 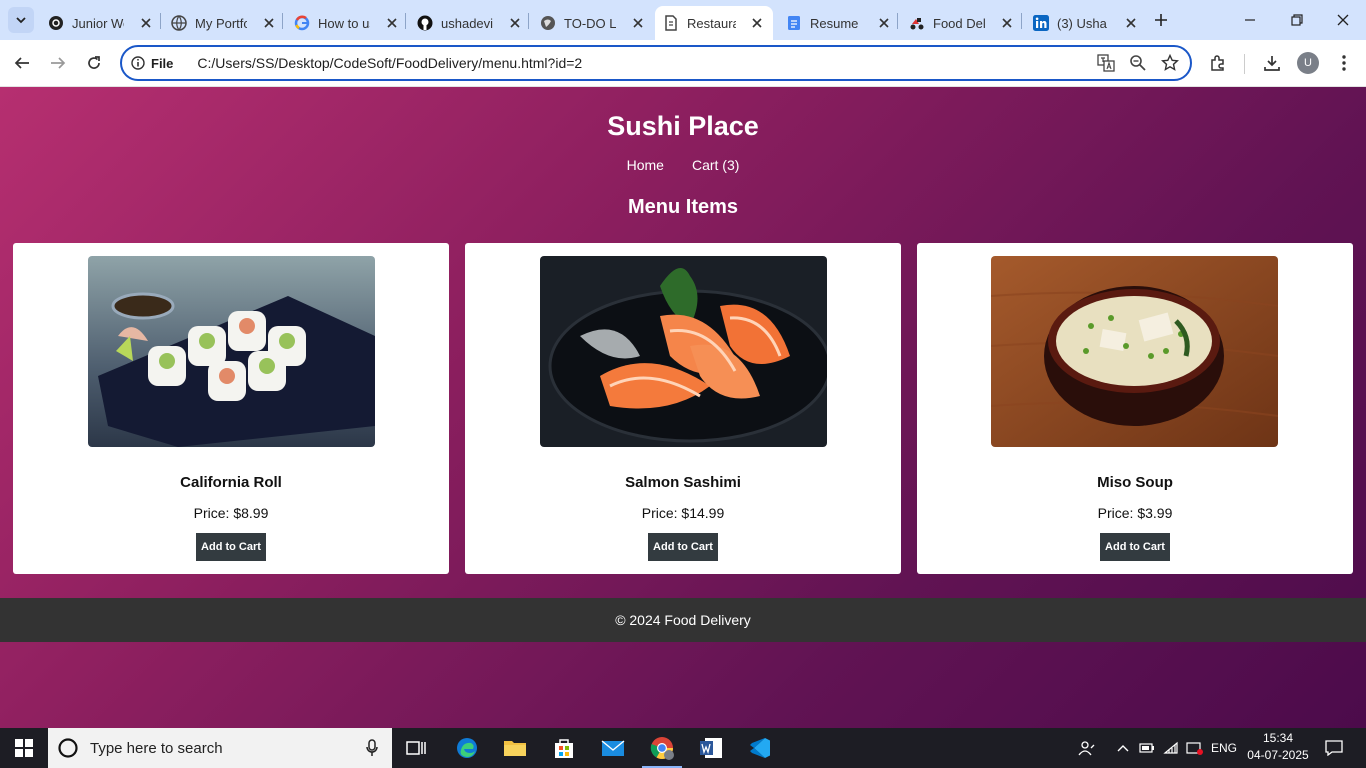 I want to click on notification-icon, so click(x=1334, y=748).